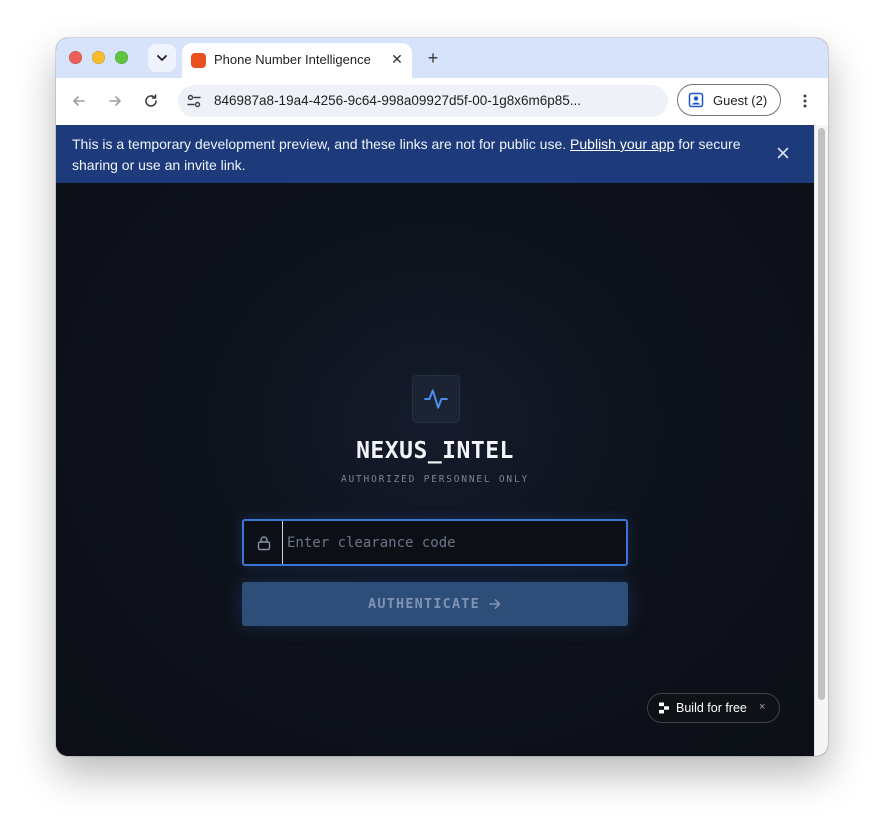  I want to click on forward-button, so click(115, 101).